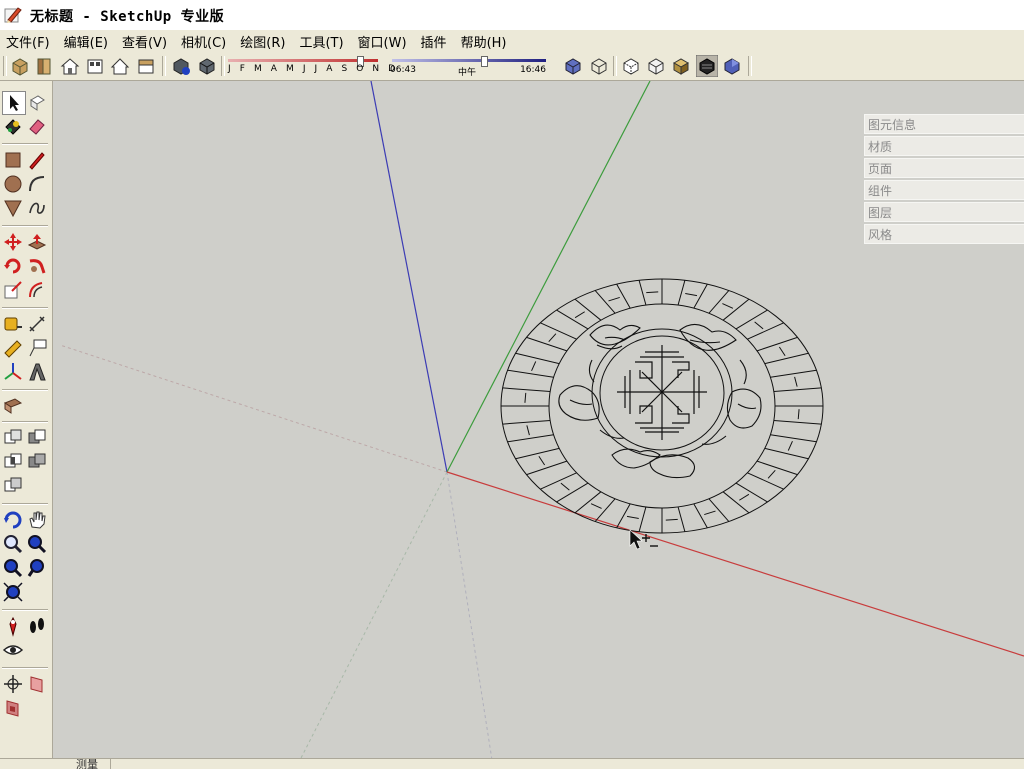 The image size is (1024, 769). Describe the element at coordinates (573, 66) in the screenshot. I see `xray-view-icon` at that location.